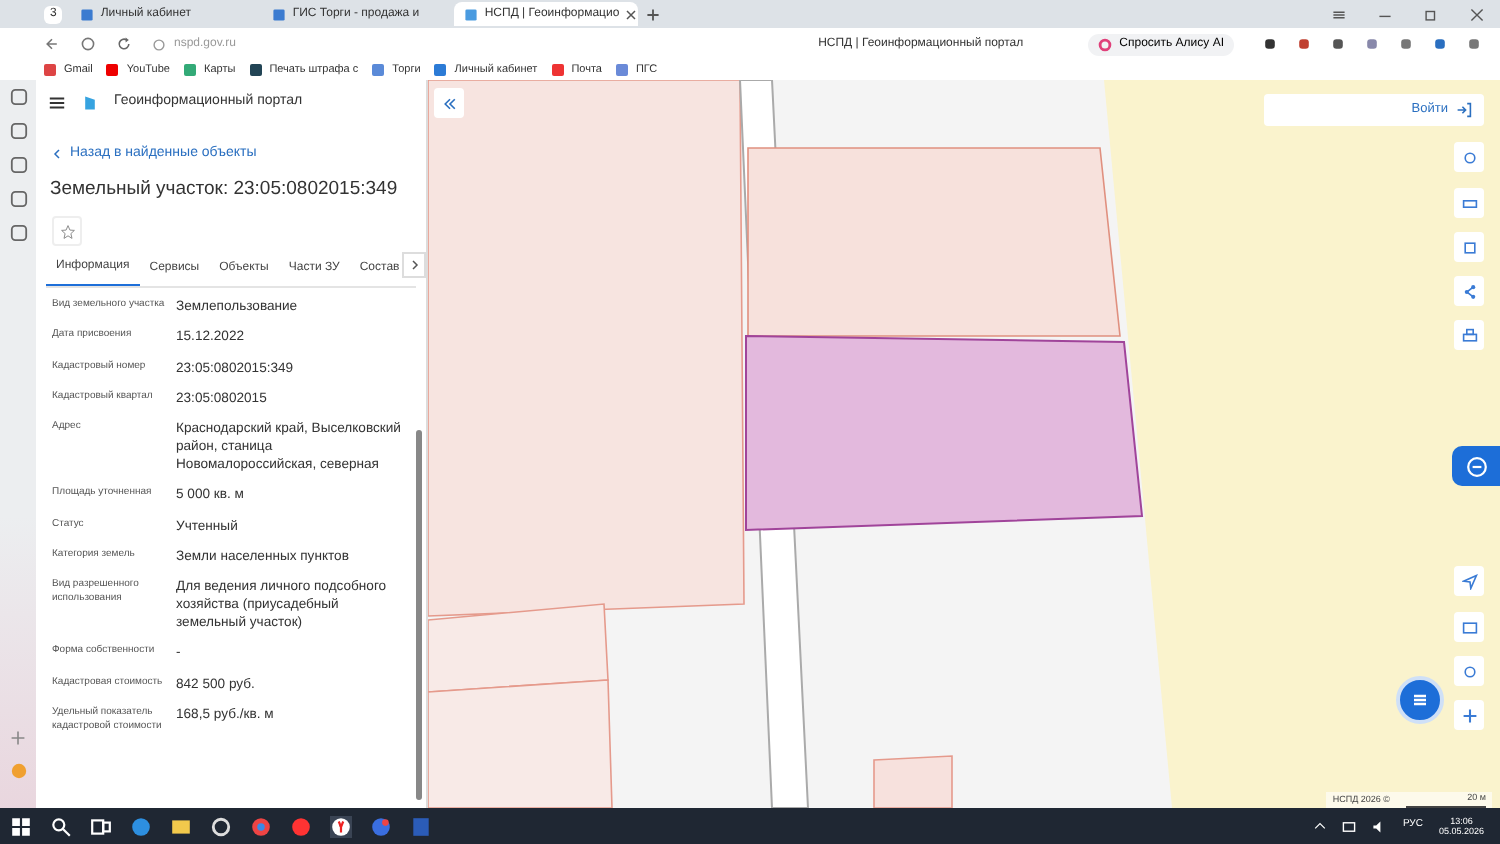 This screenshot has height=844, width=1500. I want to click on settings-button, so click(1469, 157).